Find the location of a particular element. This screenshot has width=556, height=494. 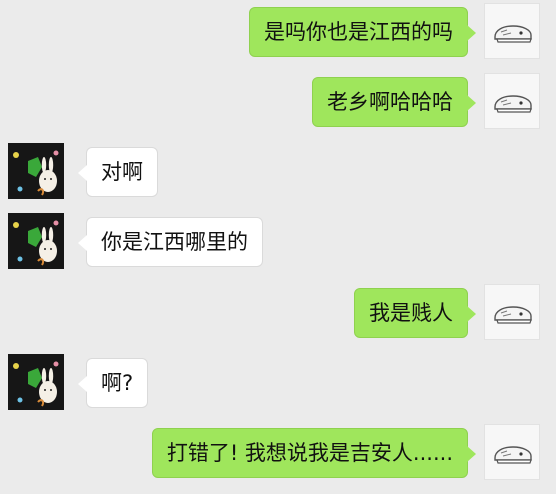

message-row-outgoing: 是吗你也是江西的吗 is located at coordinates (278, 33).